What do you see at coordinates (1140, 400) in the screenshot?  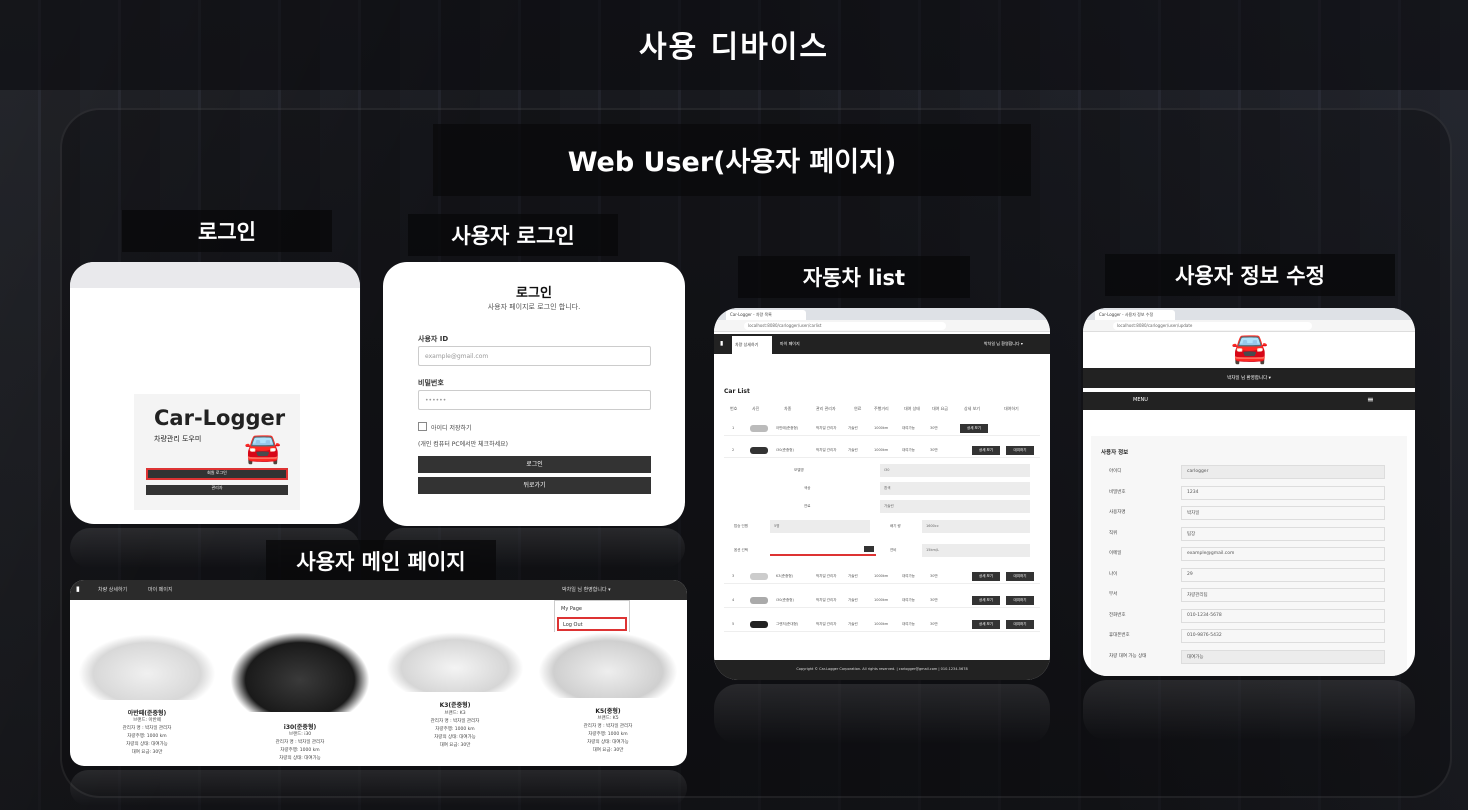 I see `menu-label: MENU` at bounding box center [1140, 400].